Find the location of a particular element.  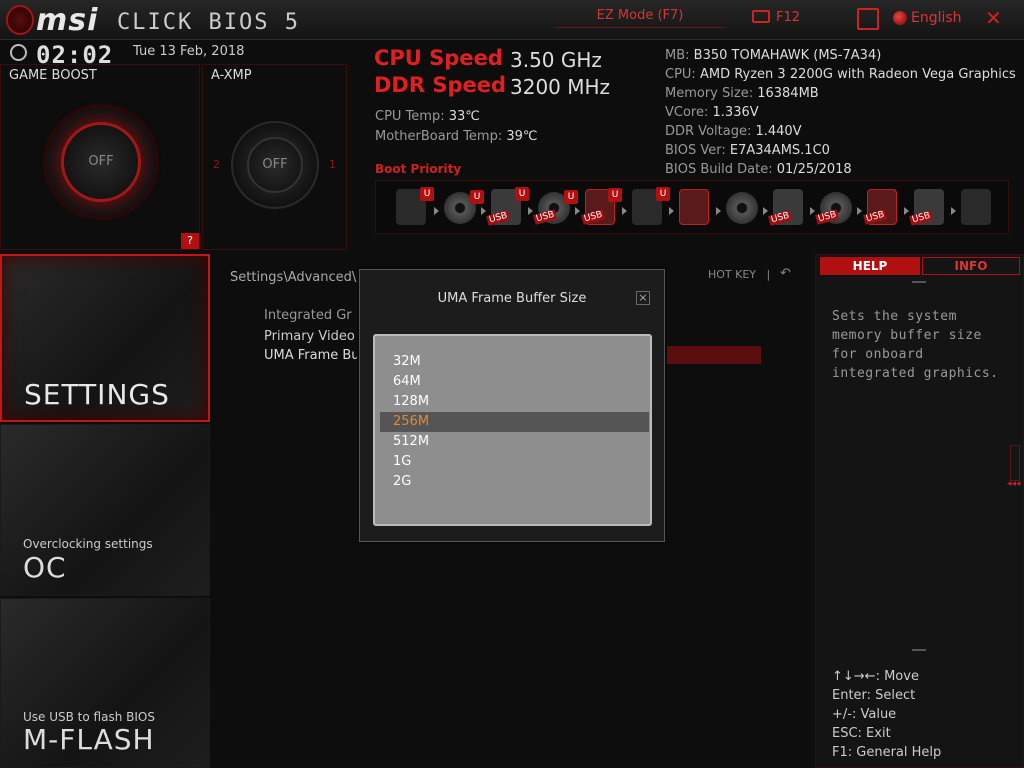

boot-device-usb-key-selected: U USB is located at coordinates (601, 206).